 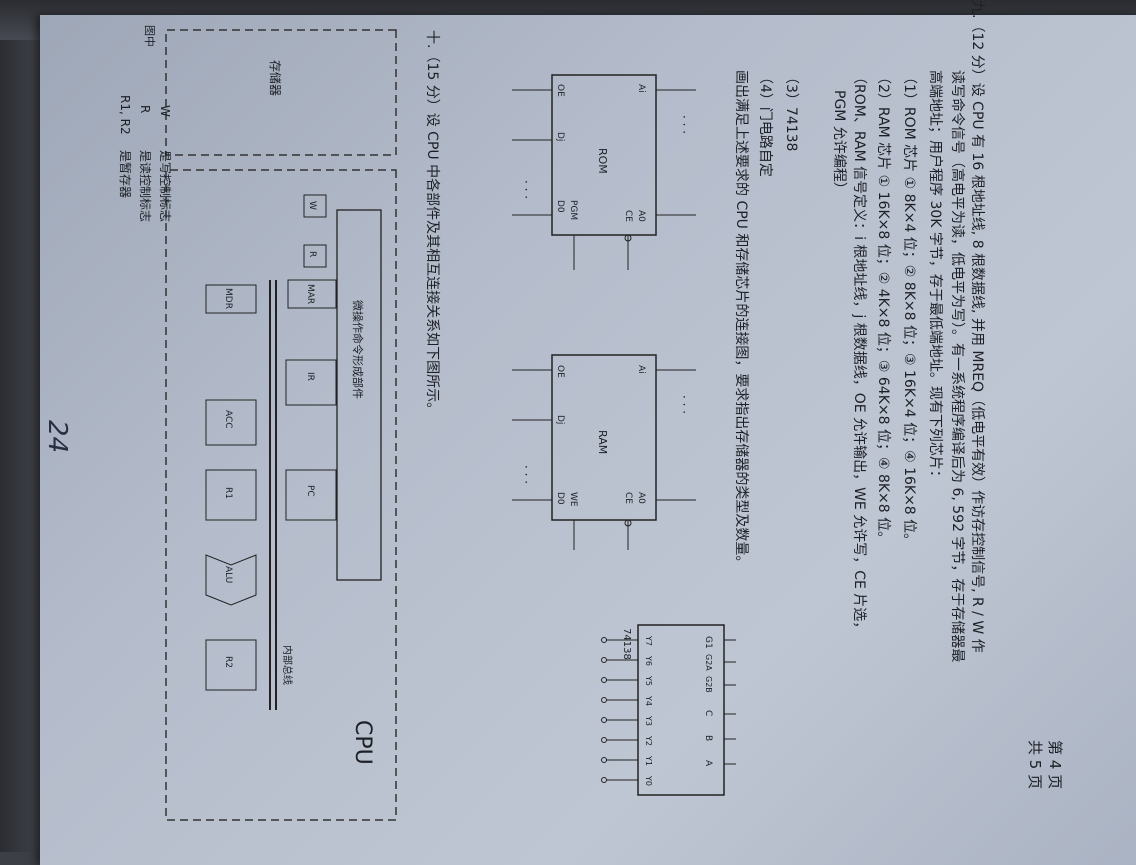 I want to click on cpu-label: CPU, so click(x=362, y=742).